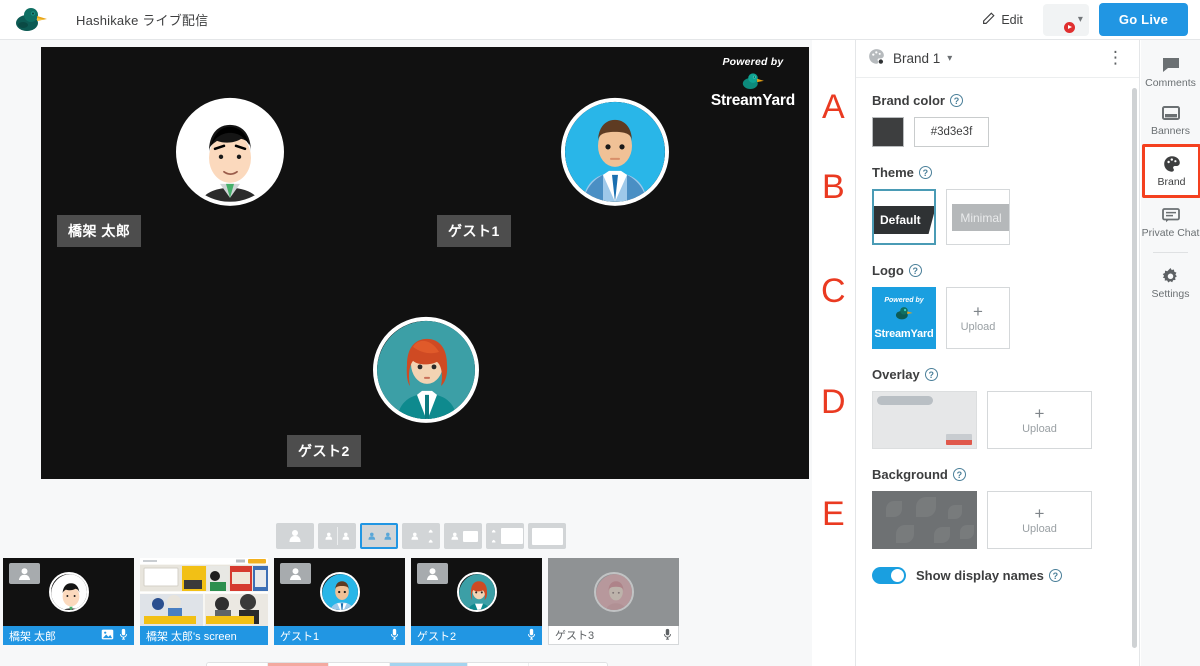  Describe the element at coordinates (379, 536) in the screenshot. I see `layout-two-split` at that location.